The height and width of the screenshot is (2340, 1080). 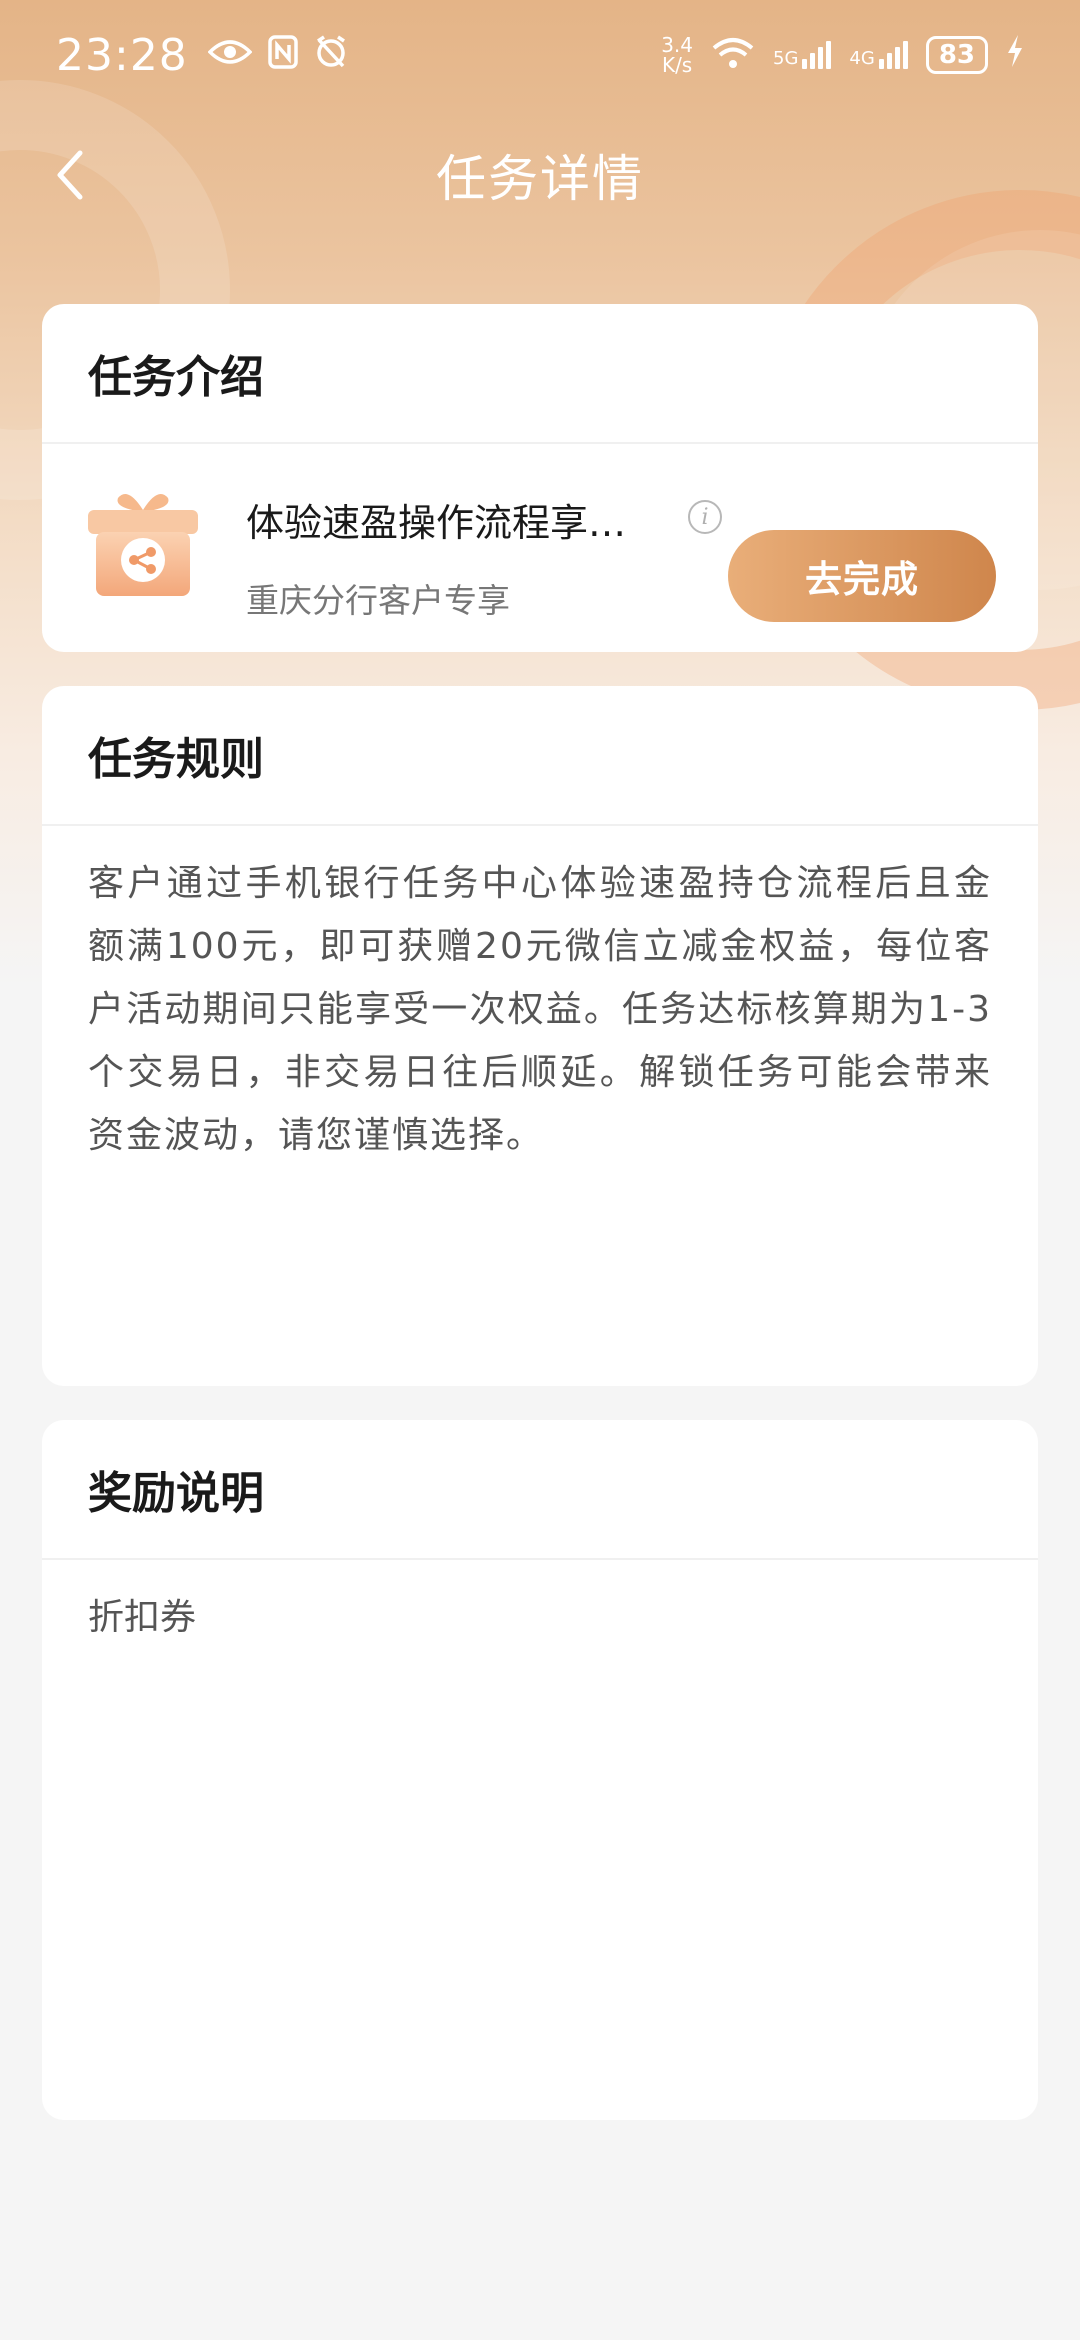 I want to click on task-subtitle: 重庆分行客户专享, so click(x=378, y=600).